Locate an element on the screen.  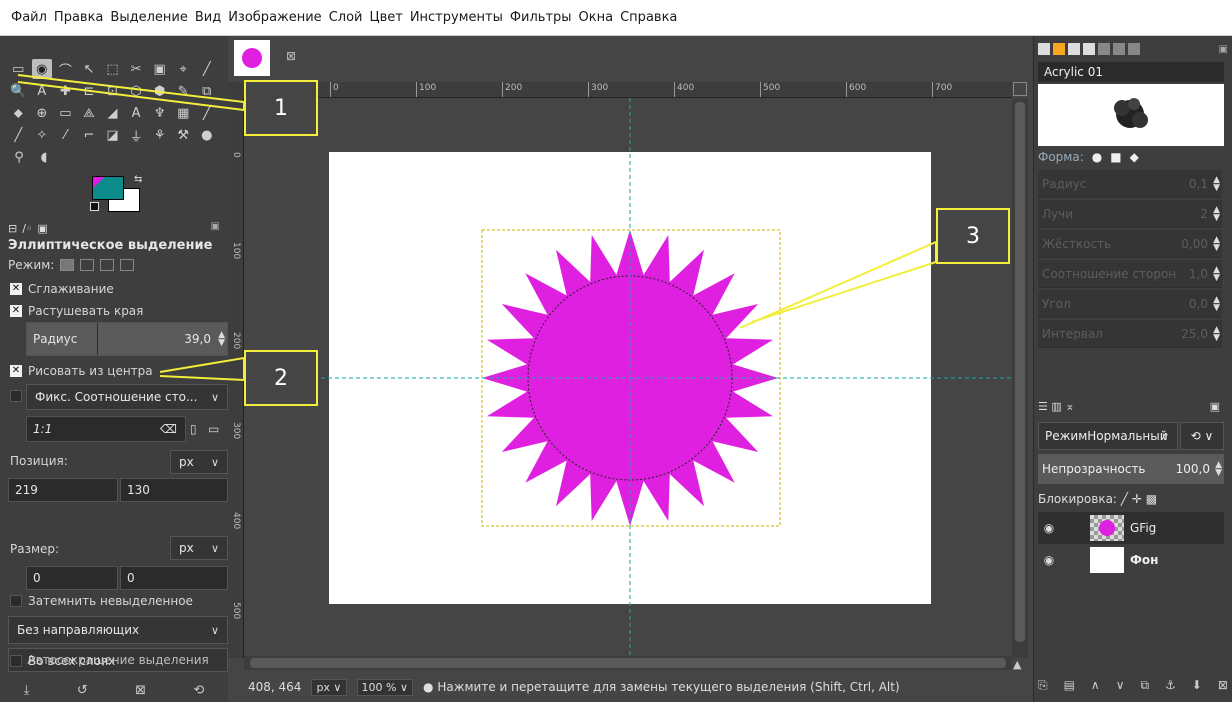
tool-options-tab-icon: ⊟ is located at coordinates (12, 228).